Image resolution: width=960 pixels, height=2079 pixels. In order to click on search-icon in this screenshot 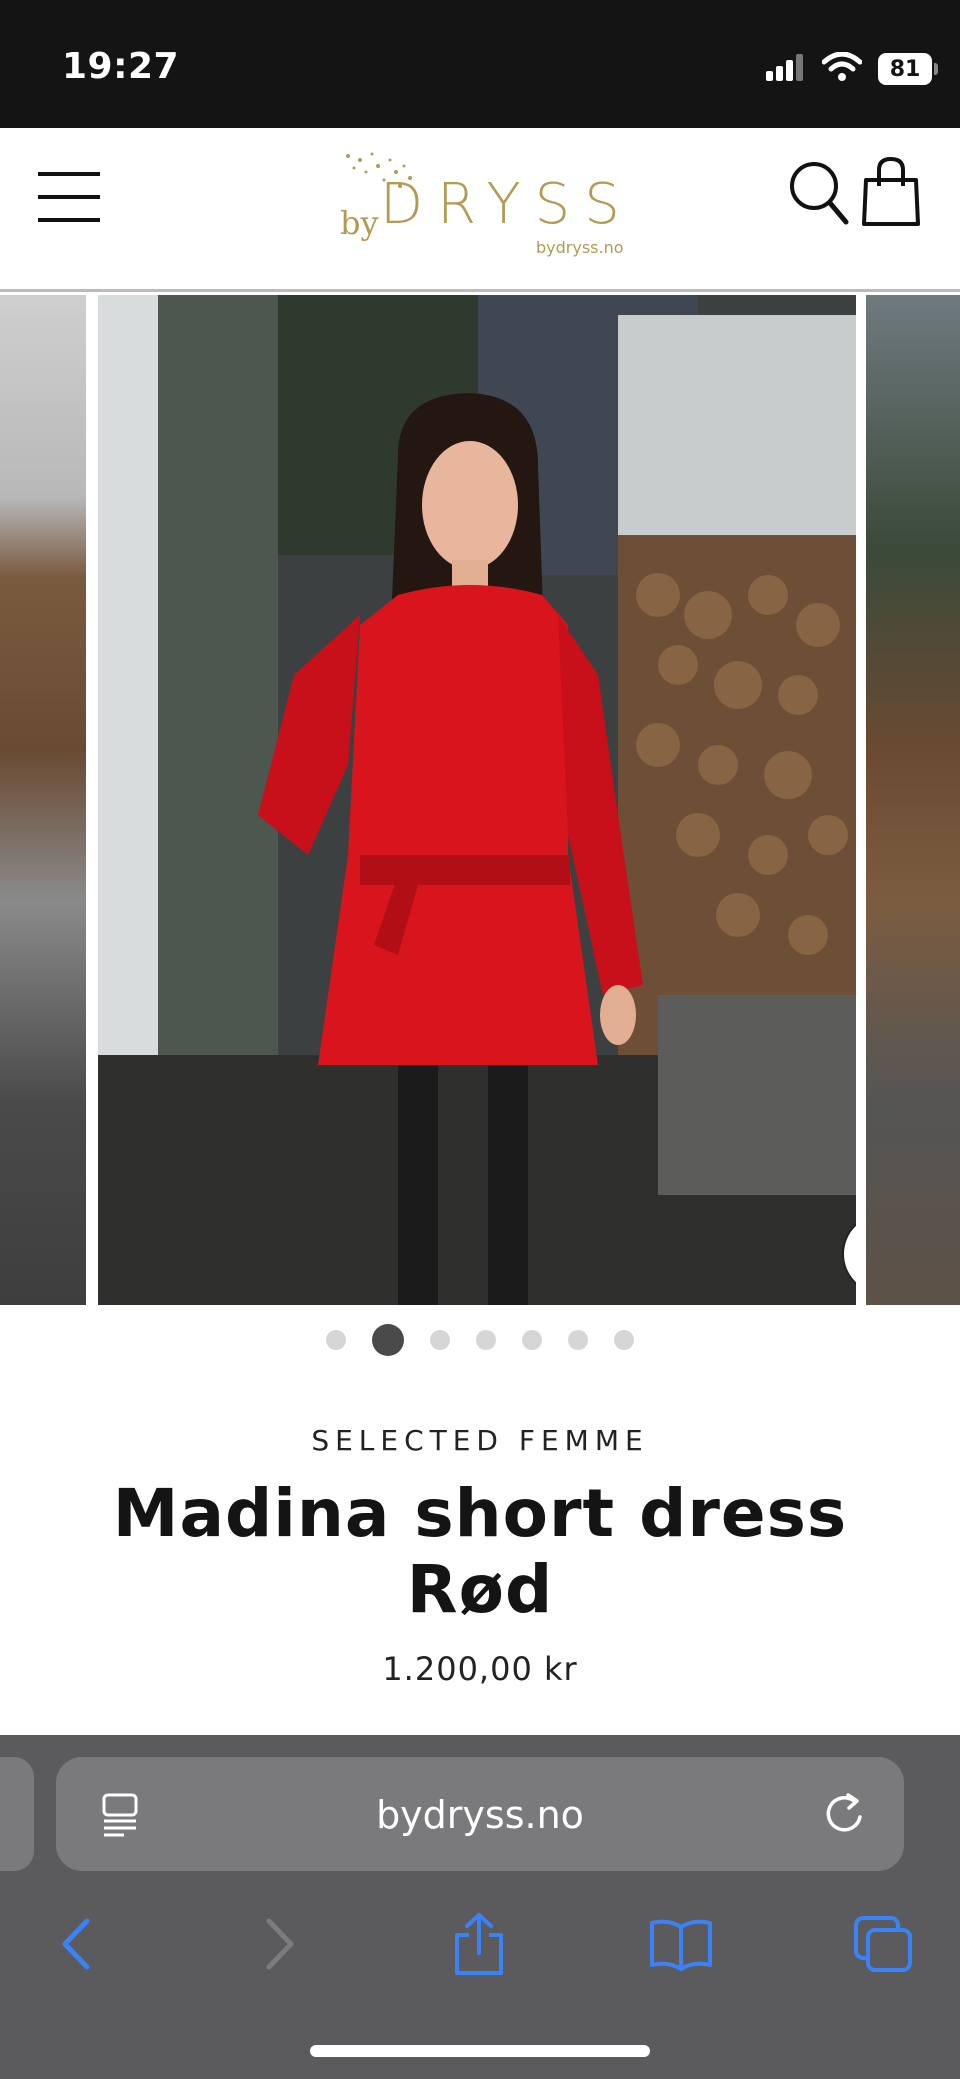, I will do `click(819, 193)`.